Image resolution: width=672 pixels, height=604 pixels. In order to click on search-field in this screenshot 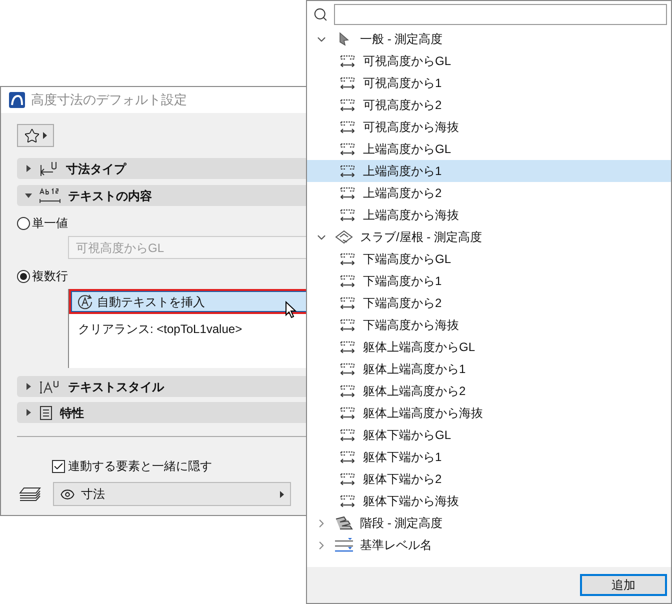, I will do `click(500, 14)`.